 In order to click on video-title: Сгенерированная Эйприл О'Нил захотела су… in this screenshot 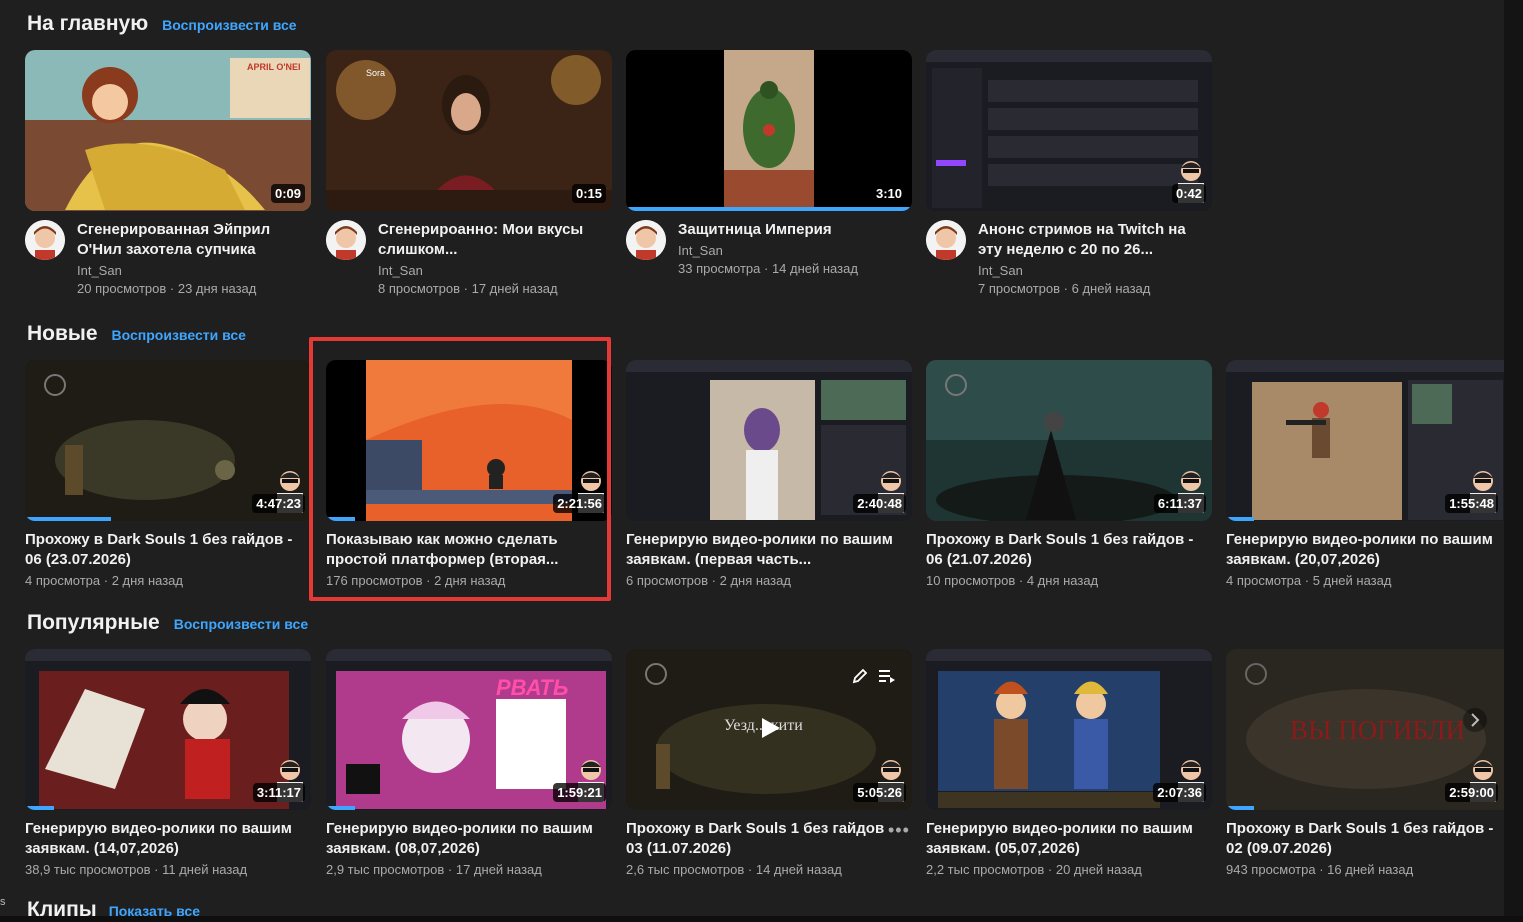, I will do `click(194, 240)`.